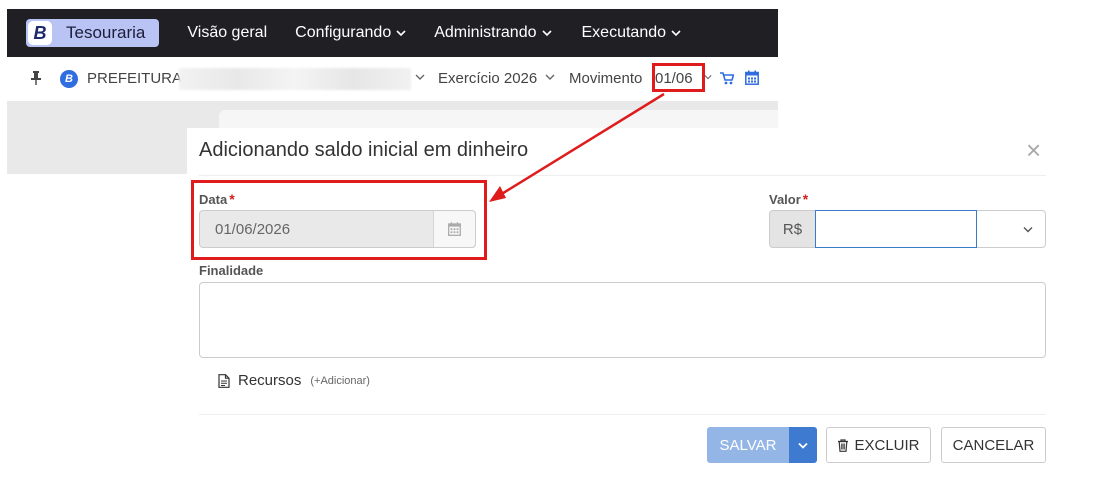  Describe the element at coordinates (843, 445) in the screenshot. I see `trash-icon` at that location.